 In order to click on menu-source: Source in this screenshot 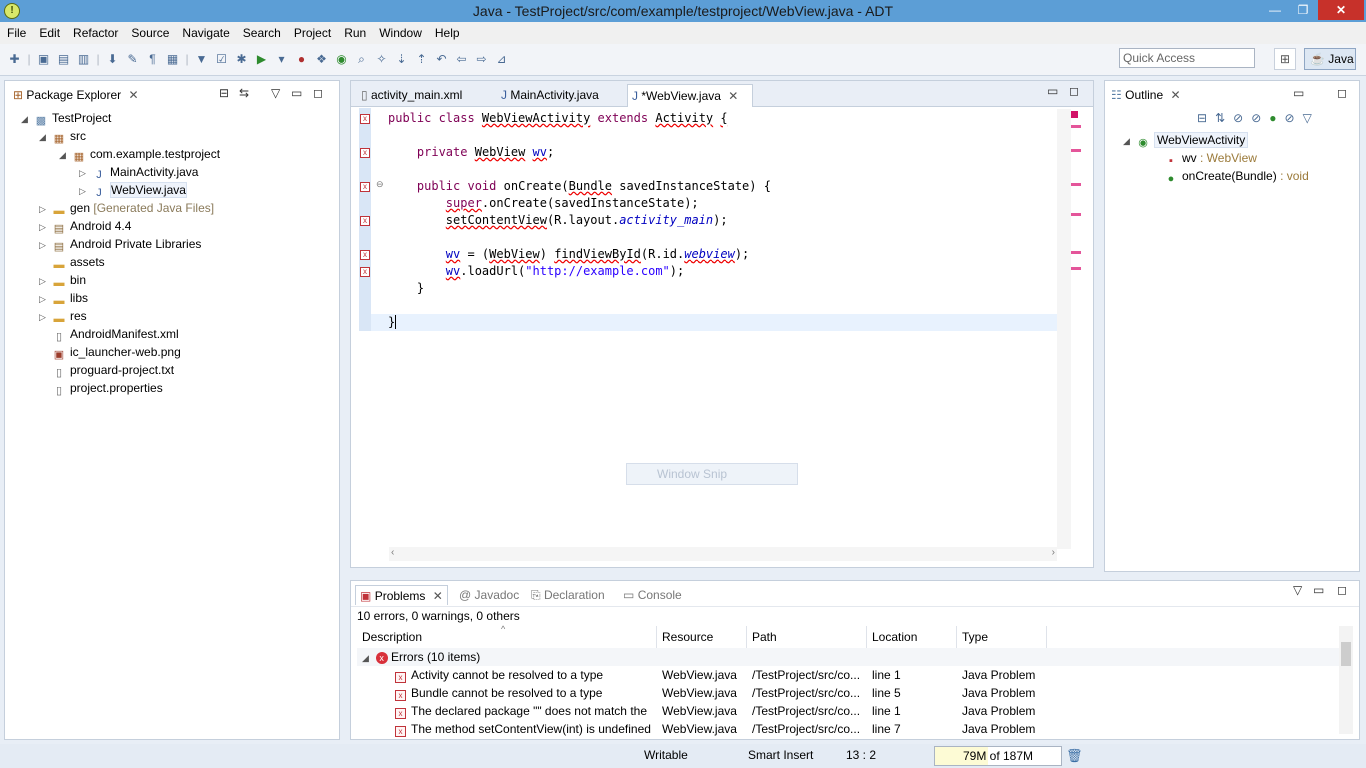, I will do `click(149, 31)`.